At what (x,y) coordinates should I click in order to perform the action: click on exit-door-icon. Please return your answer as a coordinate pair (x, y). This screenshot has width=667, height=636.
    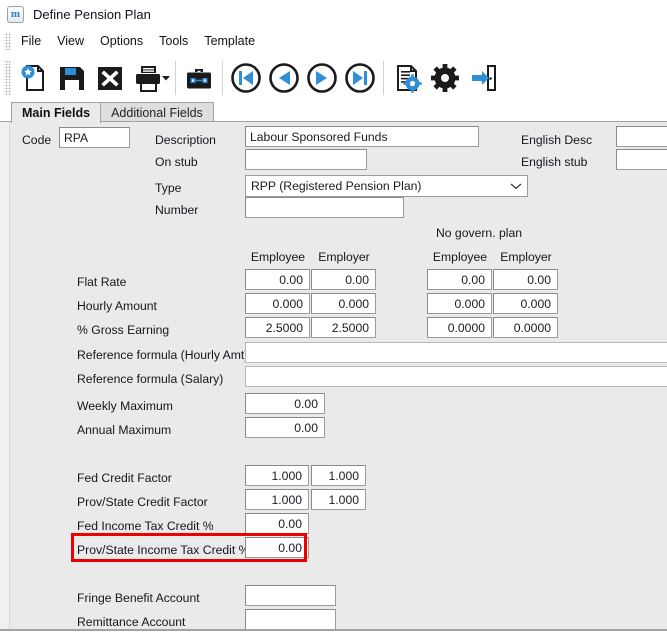
    Looking at the image, I should click on (484, 77).